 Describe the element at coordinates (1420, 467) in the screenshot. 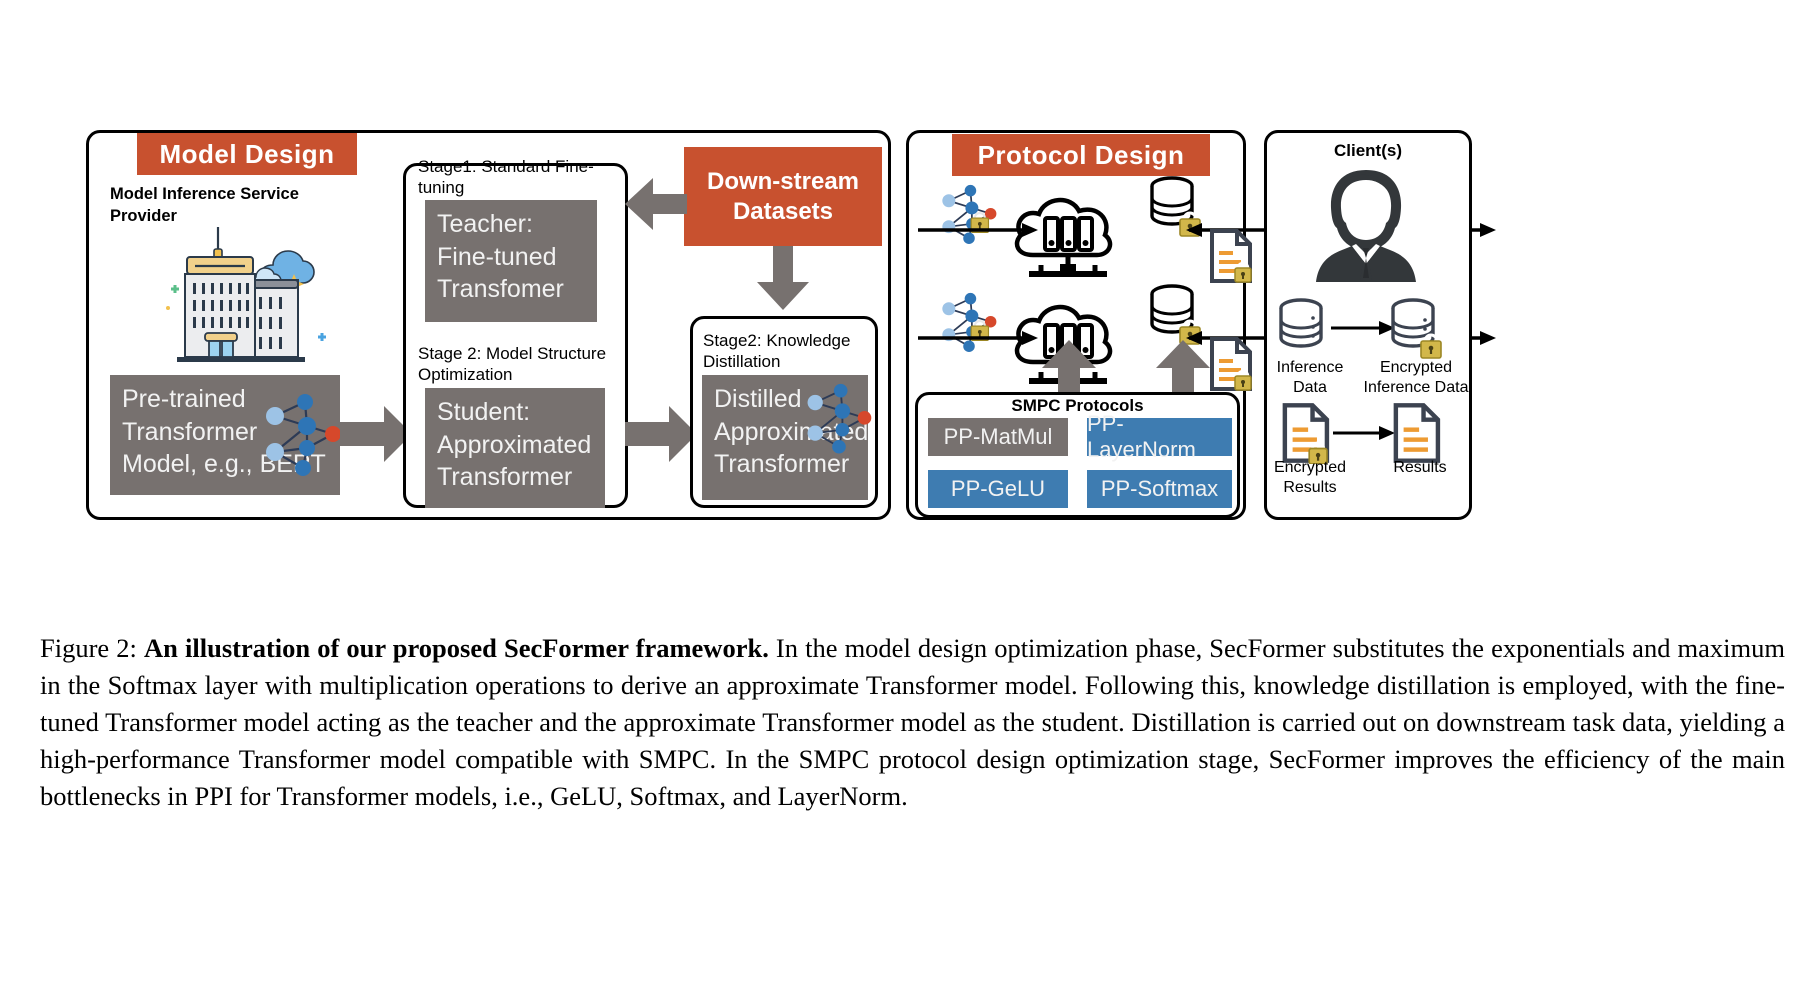

I see `results-label: Results` at that location.